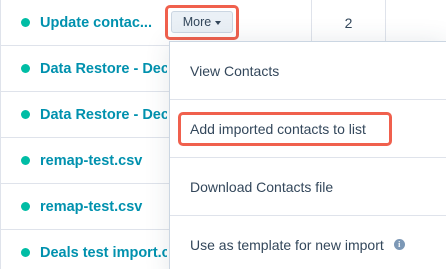  Describe the element at coordinates (103, 253) in the screenshot. I see `import-name-link: Deals test import.c` at that location.